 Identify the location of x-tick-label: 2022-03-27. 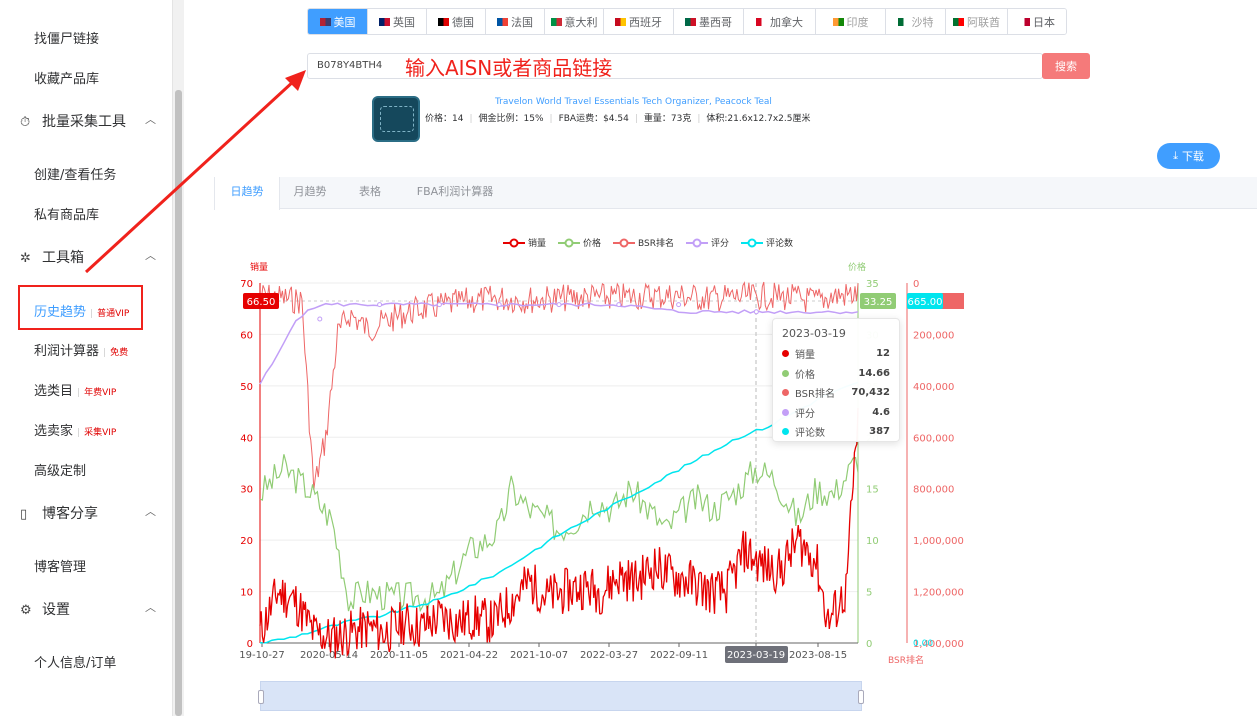
(609, 655).